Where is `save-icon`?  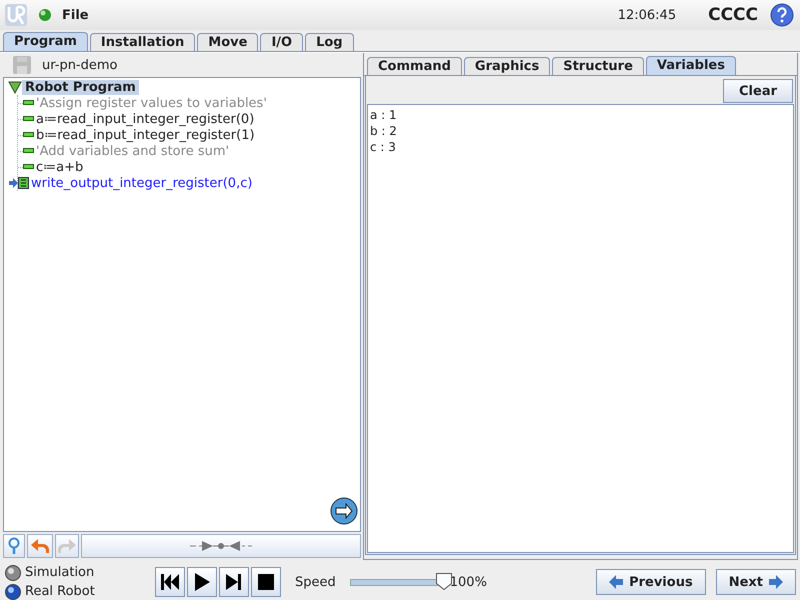 save-icon is located at coordinates (22, 65).